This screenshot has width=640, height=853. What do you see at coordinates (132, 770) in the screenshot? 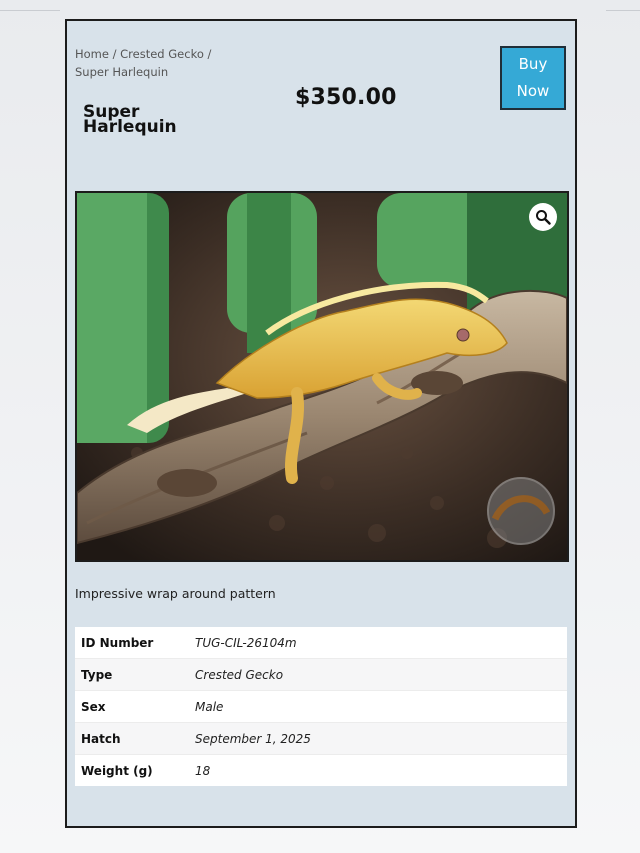
I see `spec-label: Weight (g)` at bounding box center [132, 770].